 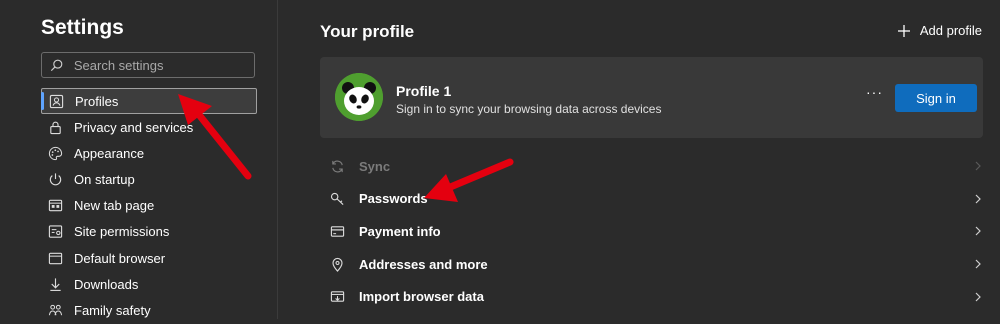 I want to click on family-icon, so click(x=55, y=310).